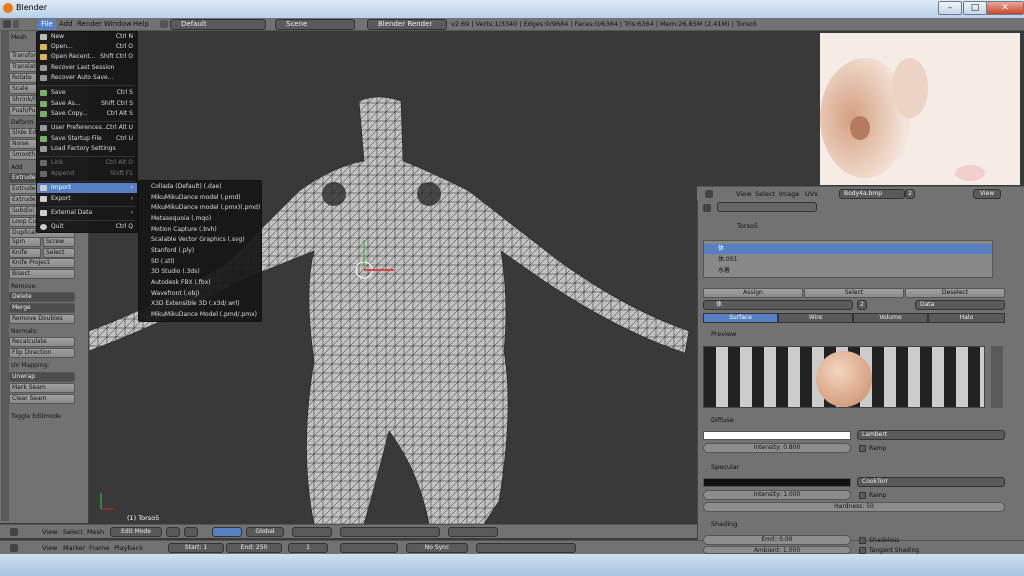 The image size is (1024, 576). What do you see at coordinates (49, 548) in the screenshot?
I see `timeline-view-menu: View` at bounding box center [49, 548].